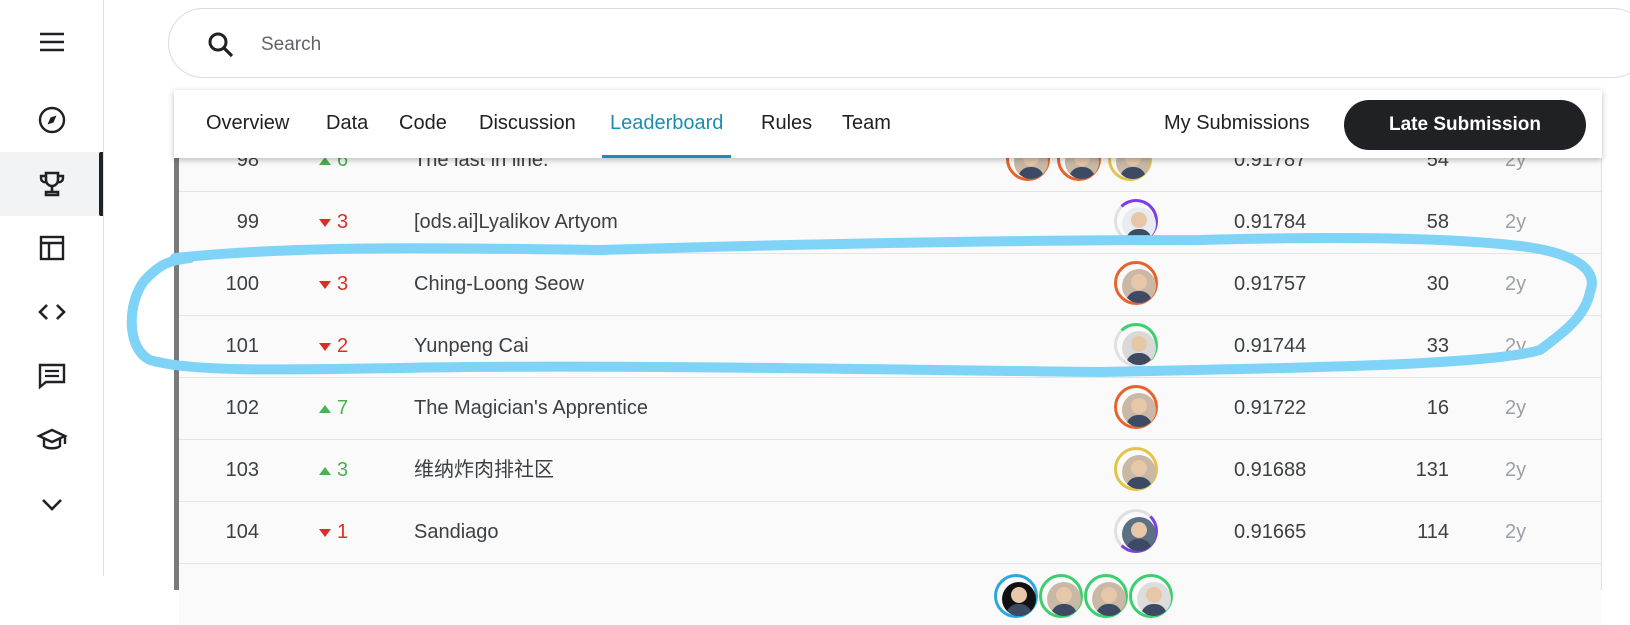  What do you see at coordinates (1432, 470) in the screenshot?
I see `entries: 131` at bounding box center [1432, 470].